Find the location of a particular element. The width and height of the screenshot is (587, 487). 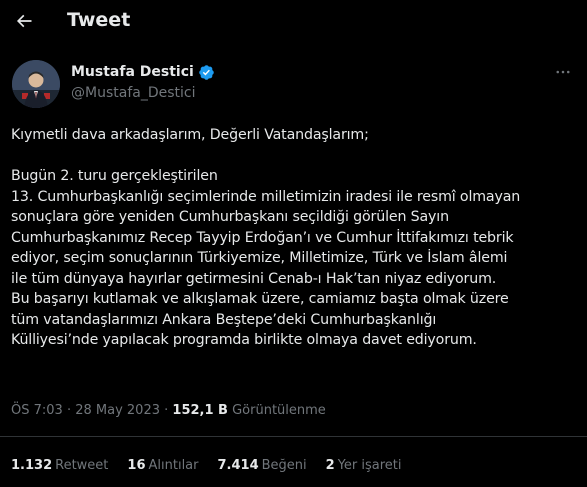

author-row: Mustafa Destici @Mustafa_Destici is located at coordinates (293, 83).